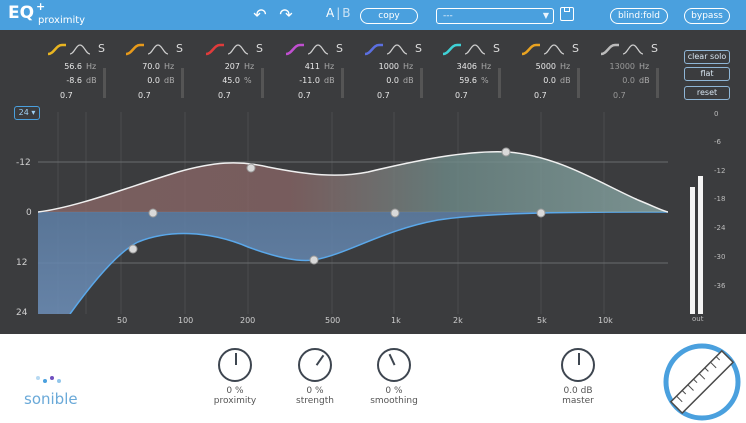 The width and height of the screenshot is (746, 423). I want to click on band-1-q: 0.7, so click(66, 95).